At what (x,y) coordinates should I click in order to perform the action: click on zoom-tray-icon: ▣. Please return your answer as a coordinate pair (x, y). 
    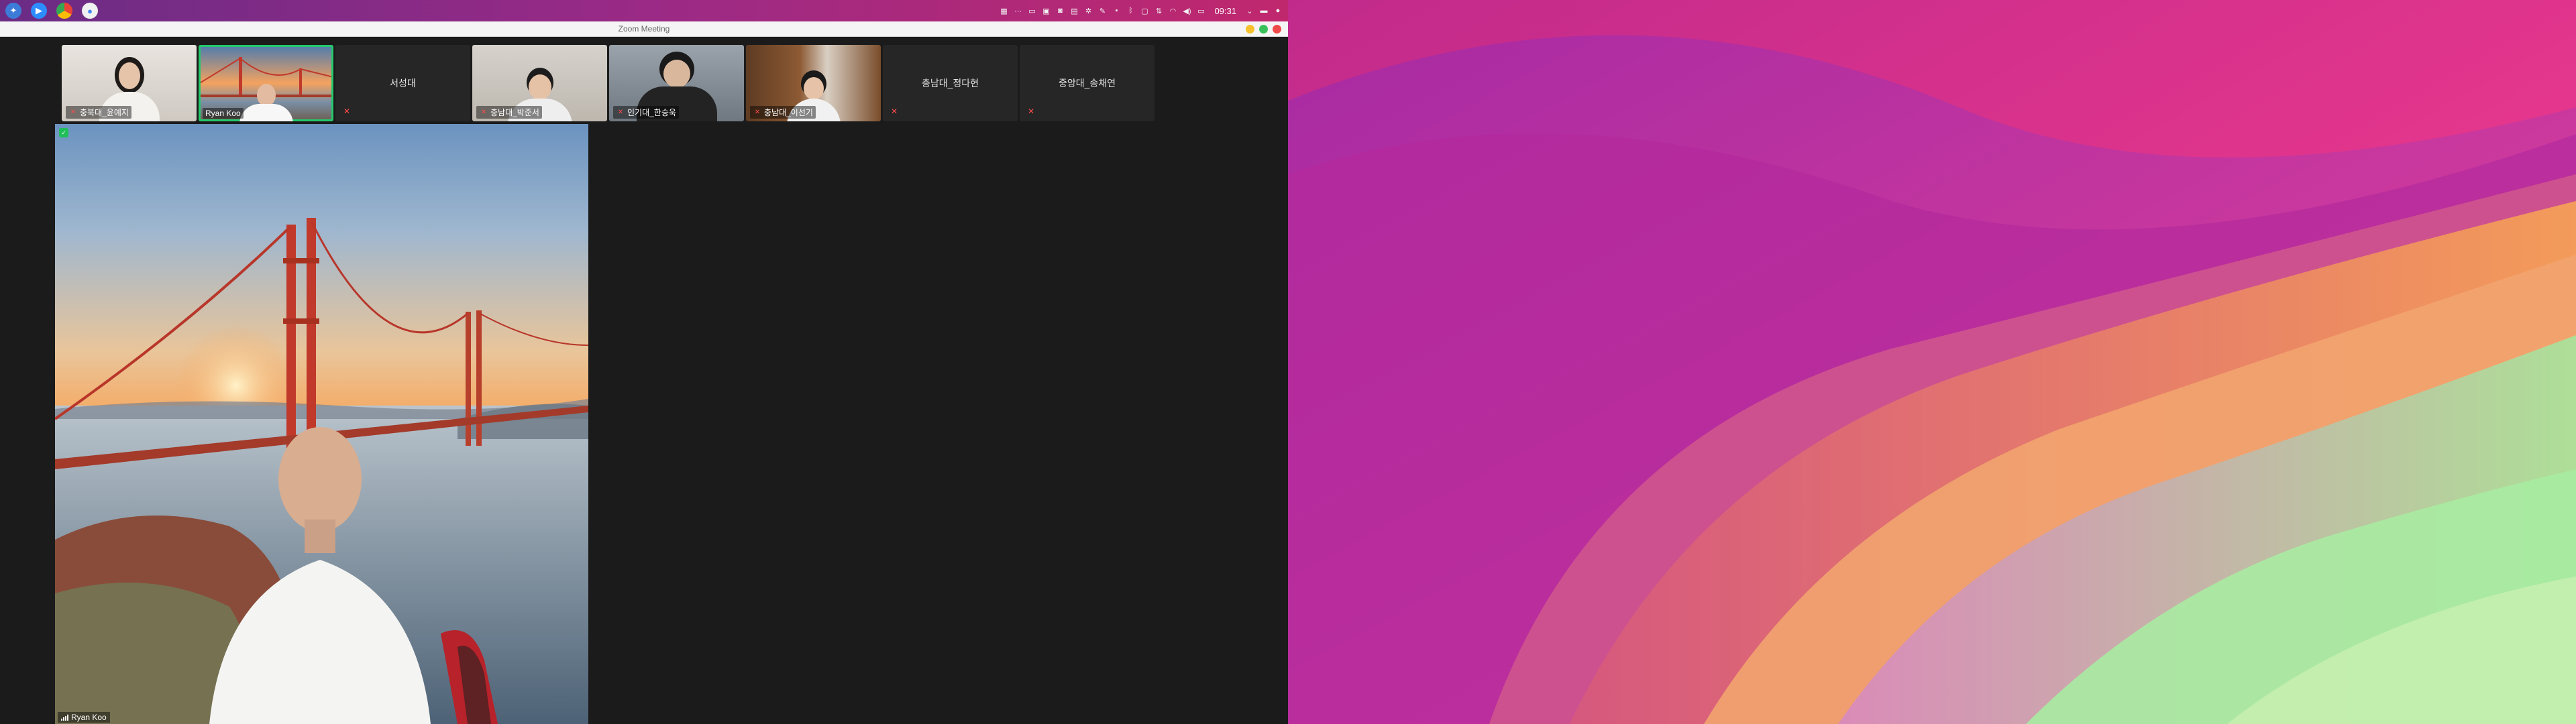
    Looking at the image, I should click on (1046, 10).